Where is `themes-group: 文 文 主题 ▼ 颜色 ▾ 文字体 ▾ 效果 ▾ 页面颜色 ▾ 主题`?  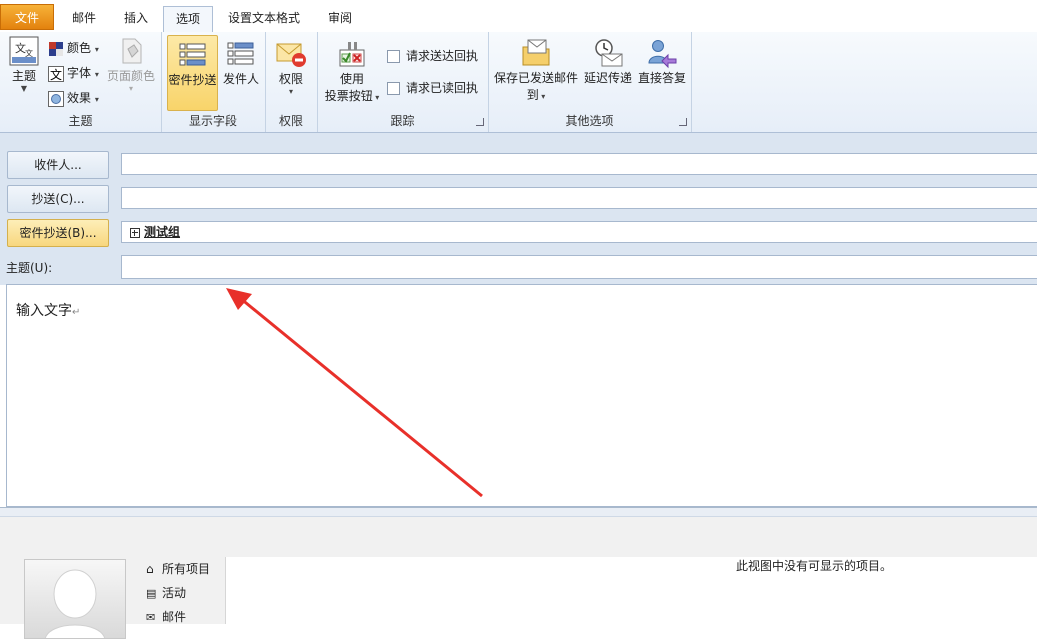 themes-group: 文 文 主题 ▼ 颜色 ▾ 文字体 ▾ 效果 ▾ 页面颜色 ▾ 主题 is located at coordinates (81, 82).